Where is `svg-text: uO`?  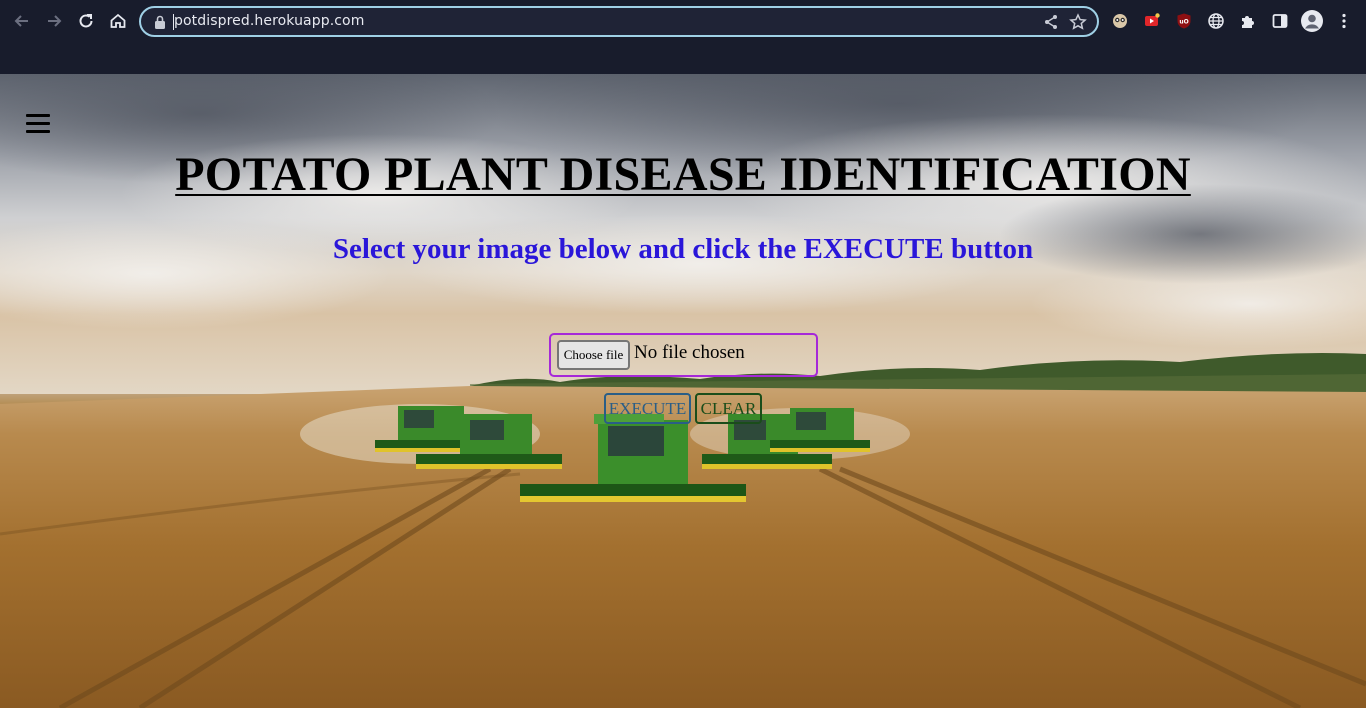
svg-text: uO is located at coordinates (1183, 22).